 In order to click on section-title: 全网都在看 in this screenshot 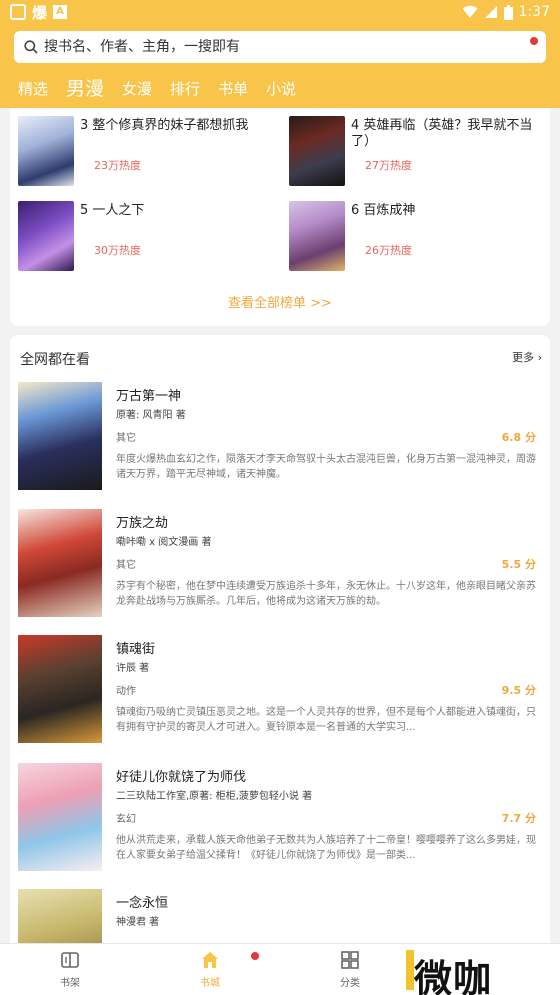, I will do `click(55, 360)`.